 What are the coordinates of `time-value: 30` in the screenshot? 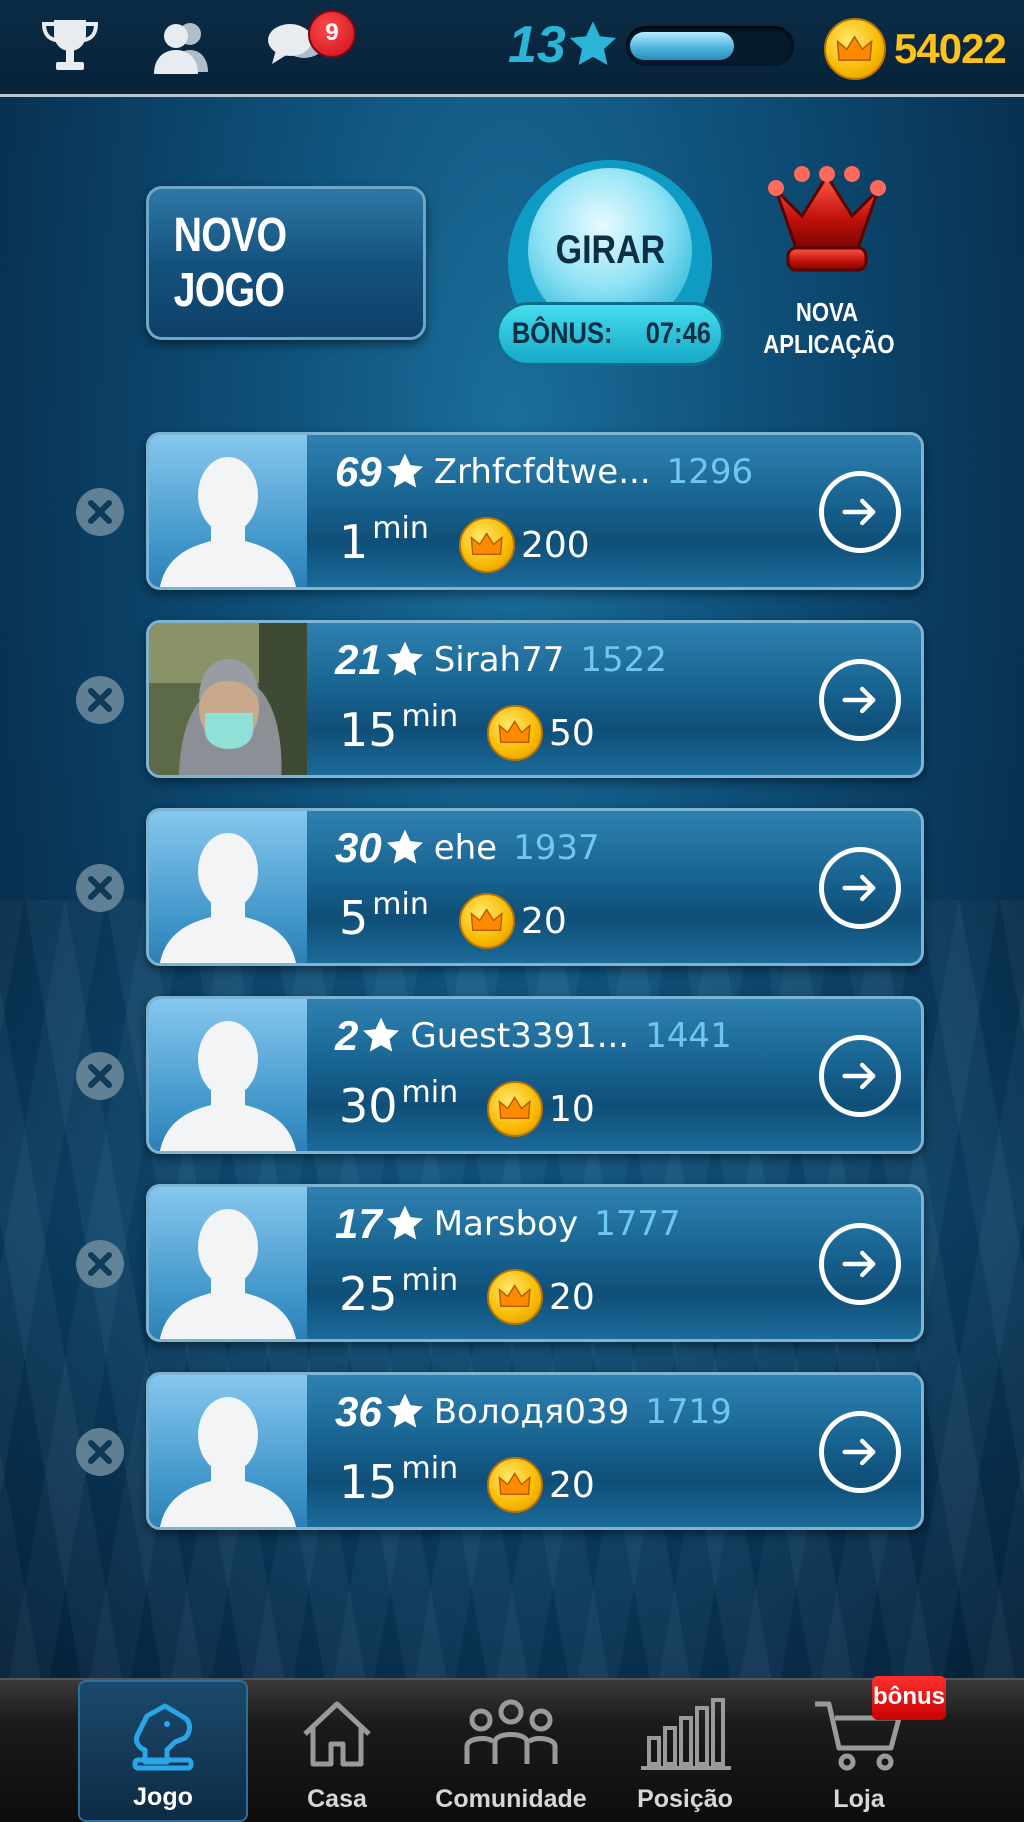 It's located at (368, 1106).